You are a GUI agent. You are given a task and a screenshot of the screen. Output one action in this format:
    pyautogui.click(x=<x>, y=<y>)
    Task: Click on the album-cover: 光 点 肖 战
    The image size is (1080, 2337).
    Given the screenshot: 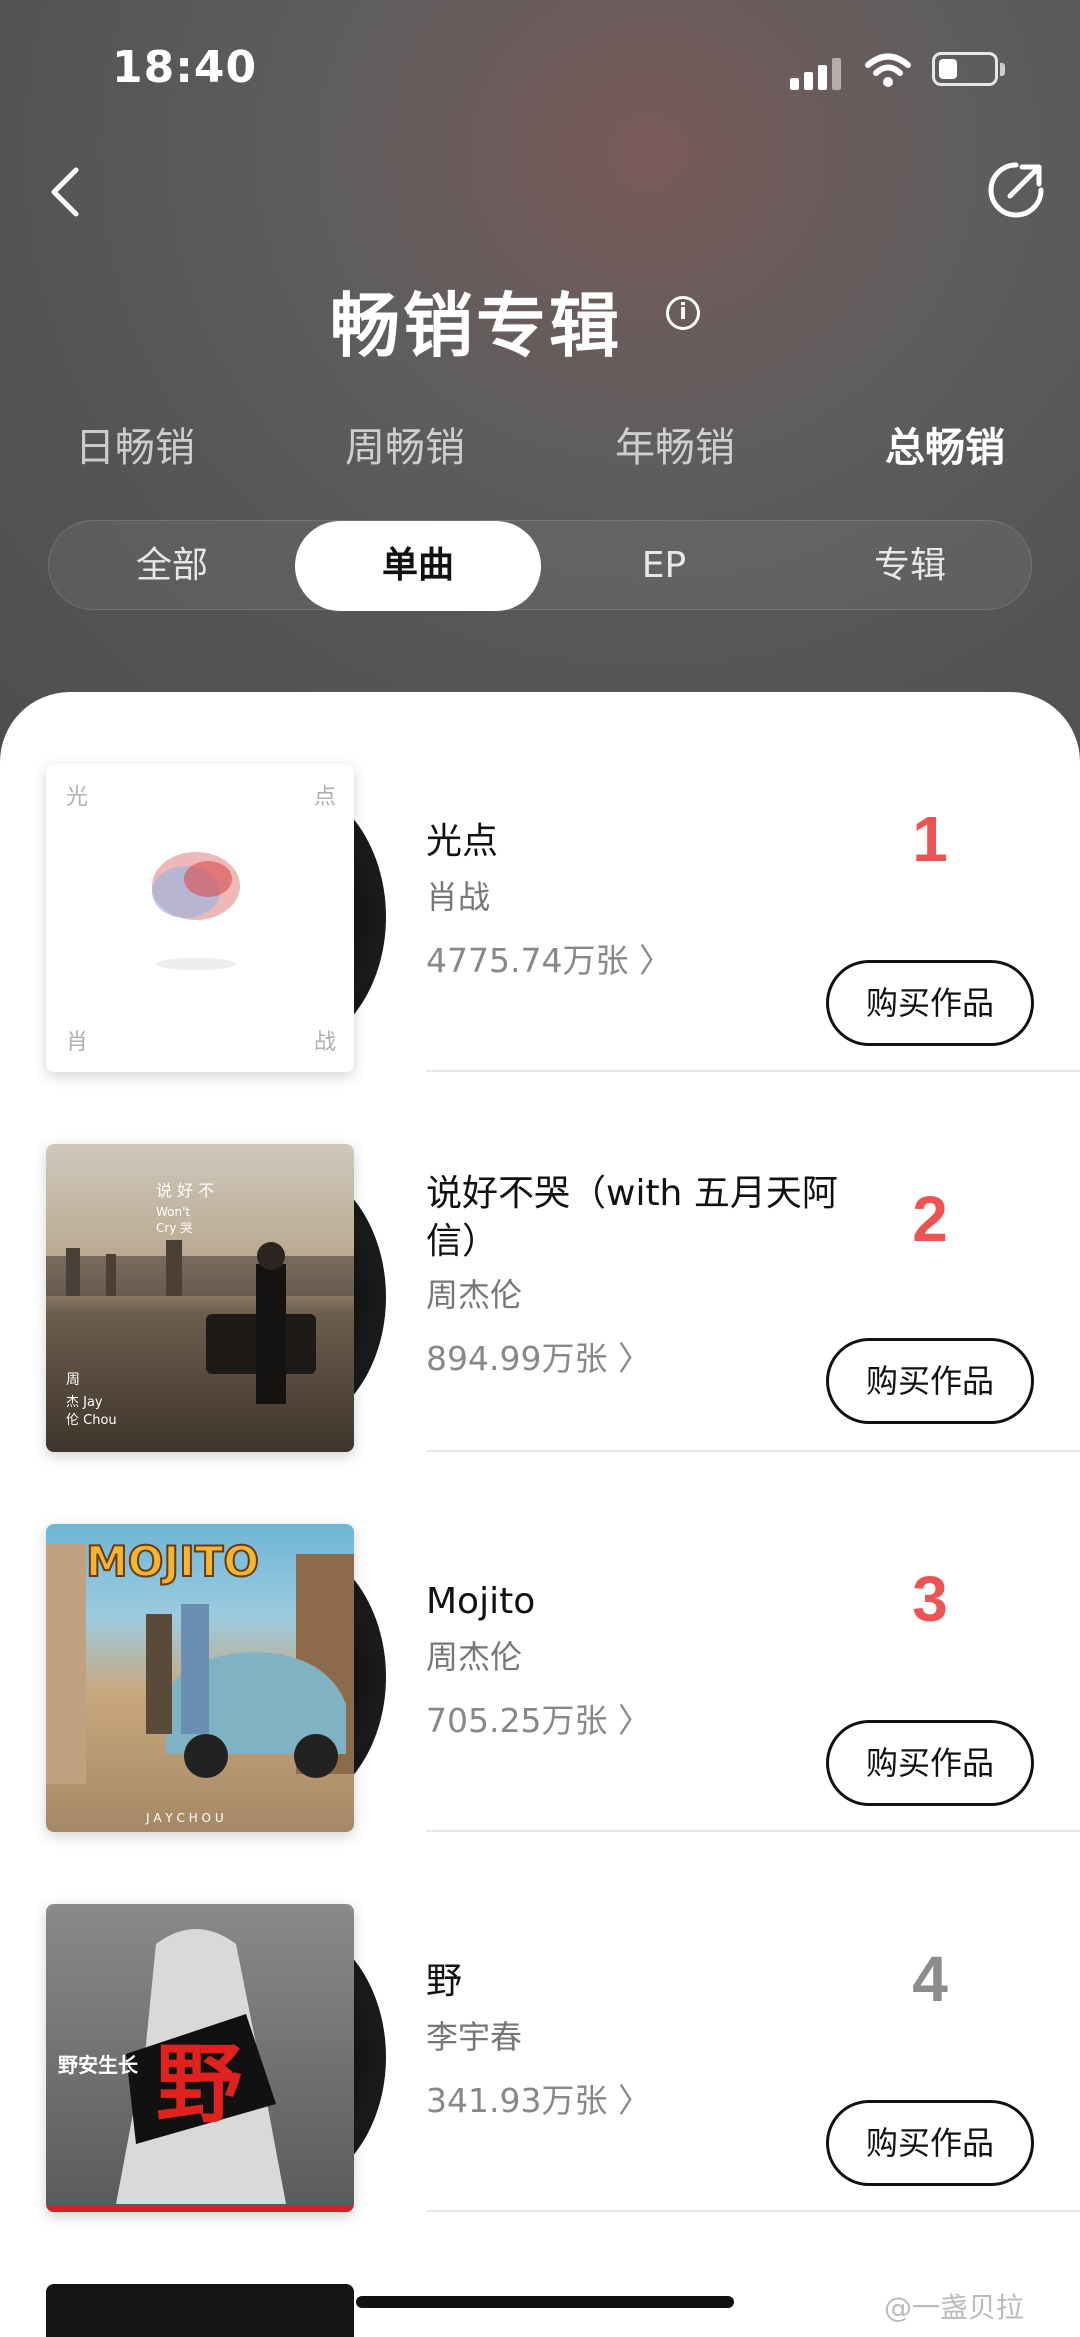 What is the action you would take?
    pyautogui.click(x=216, y=918)
    